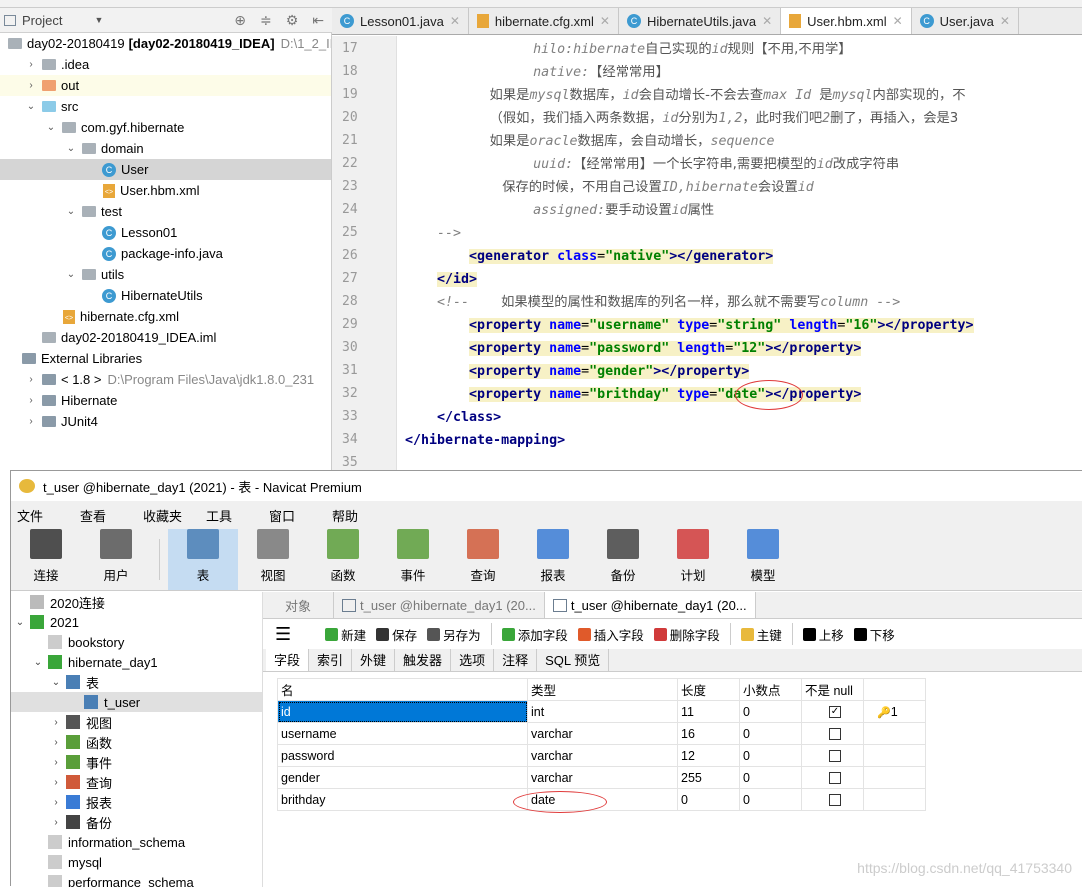  I want to click on connection-tree-item: ⌄表, so click(136, 682).